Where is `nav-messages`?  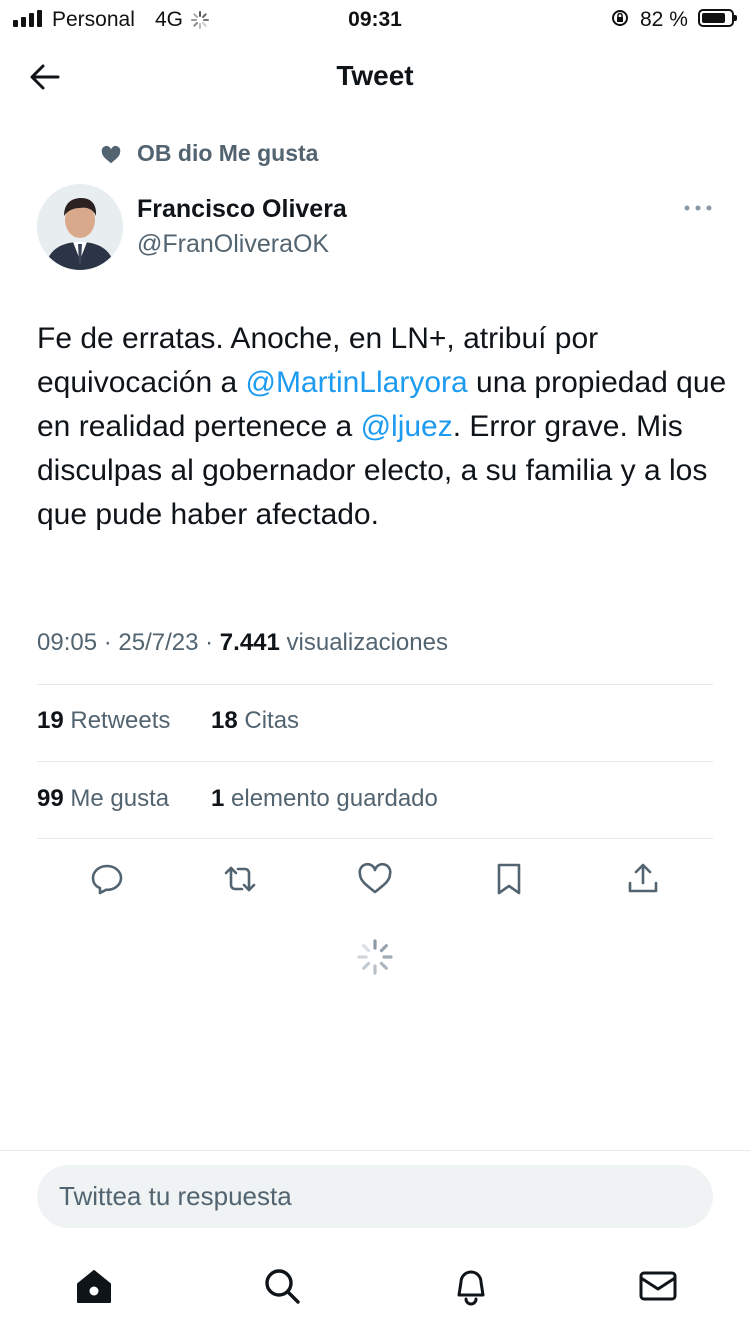 nav-messages is located at coordinates (658, 1286).